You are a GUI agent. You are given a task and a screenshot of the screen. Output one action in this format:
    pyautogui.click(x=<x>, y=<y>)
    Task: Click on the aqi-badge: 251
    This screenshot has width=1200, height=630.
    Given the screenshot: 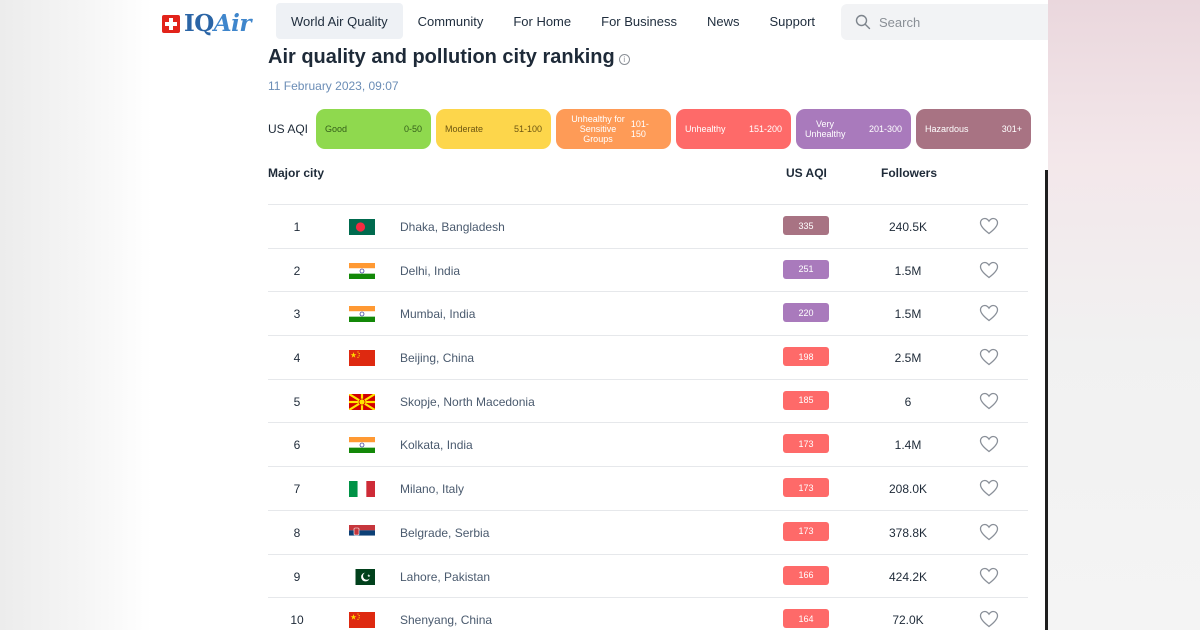 What is the action you would take?
    pyautogui.click(x=806, y=269)
    